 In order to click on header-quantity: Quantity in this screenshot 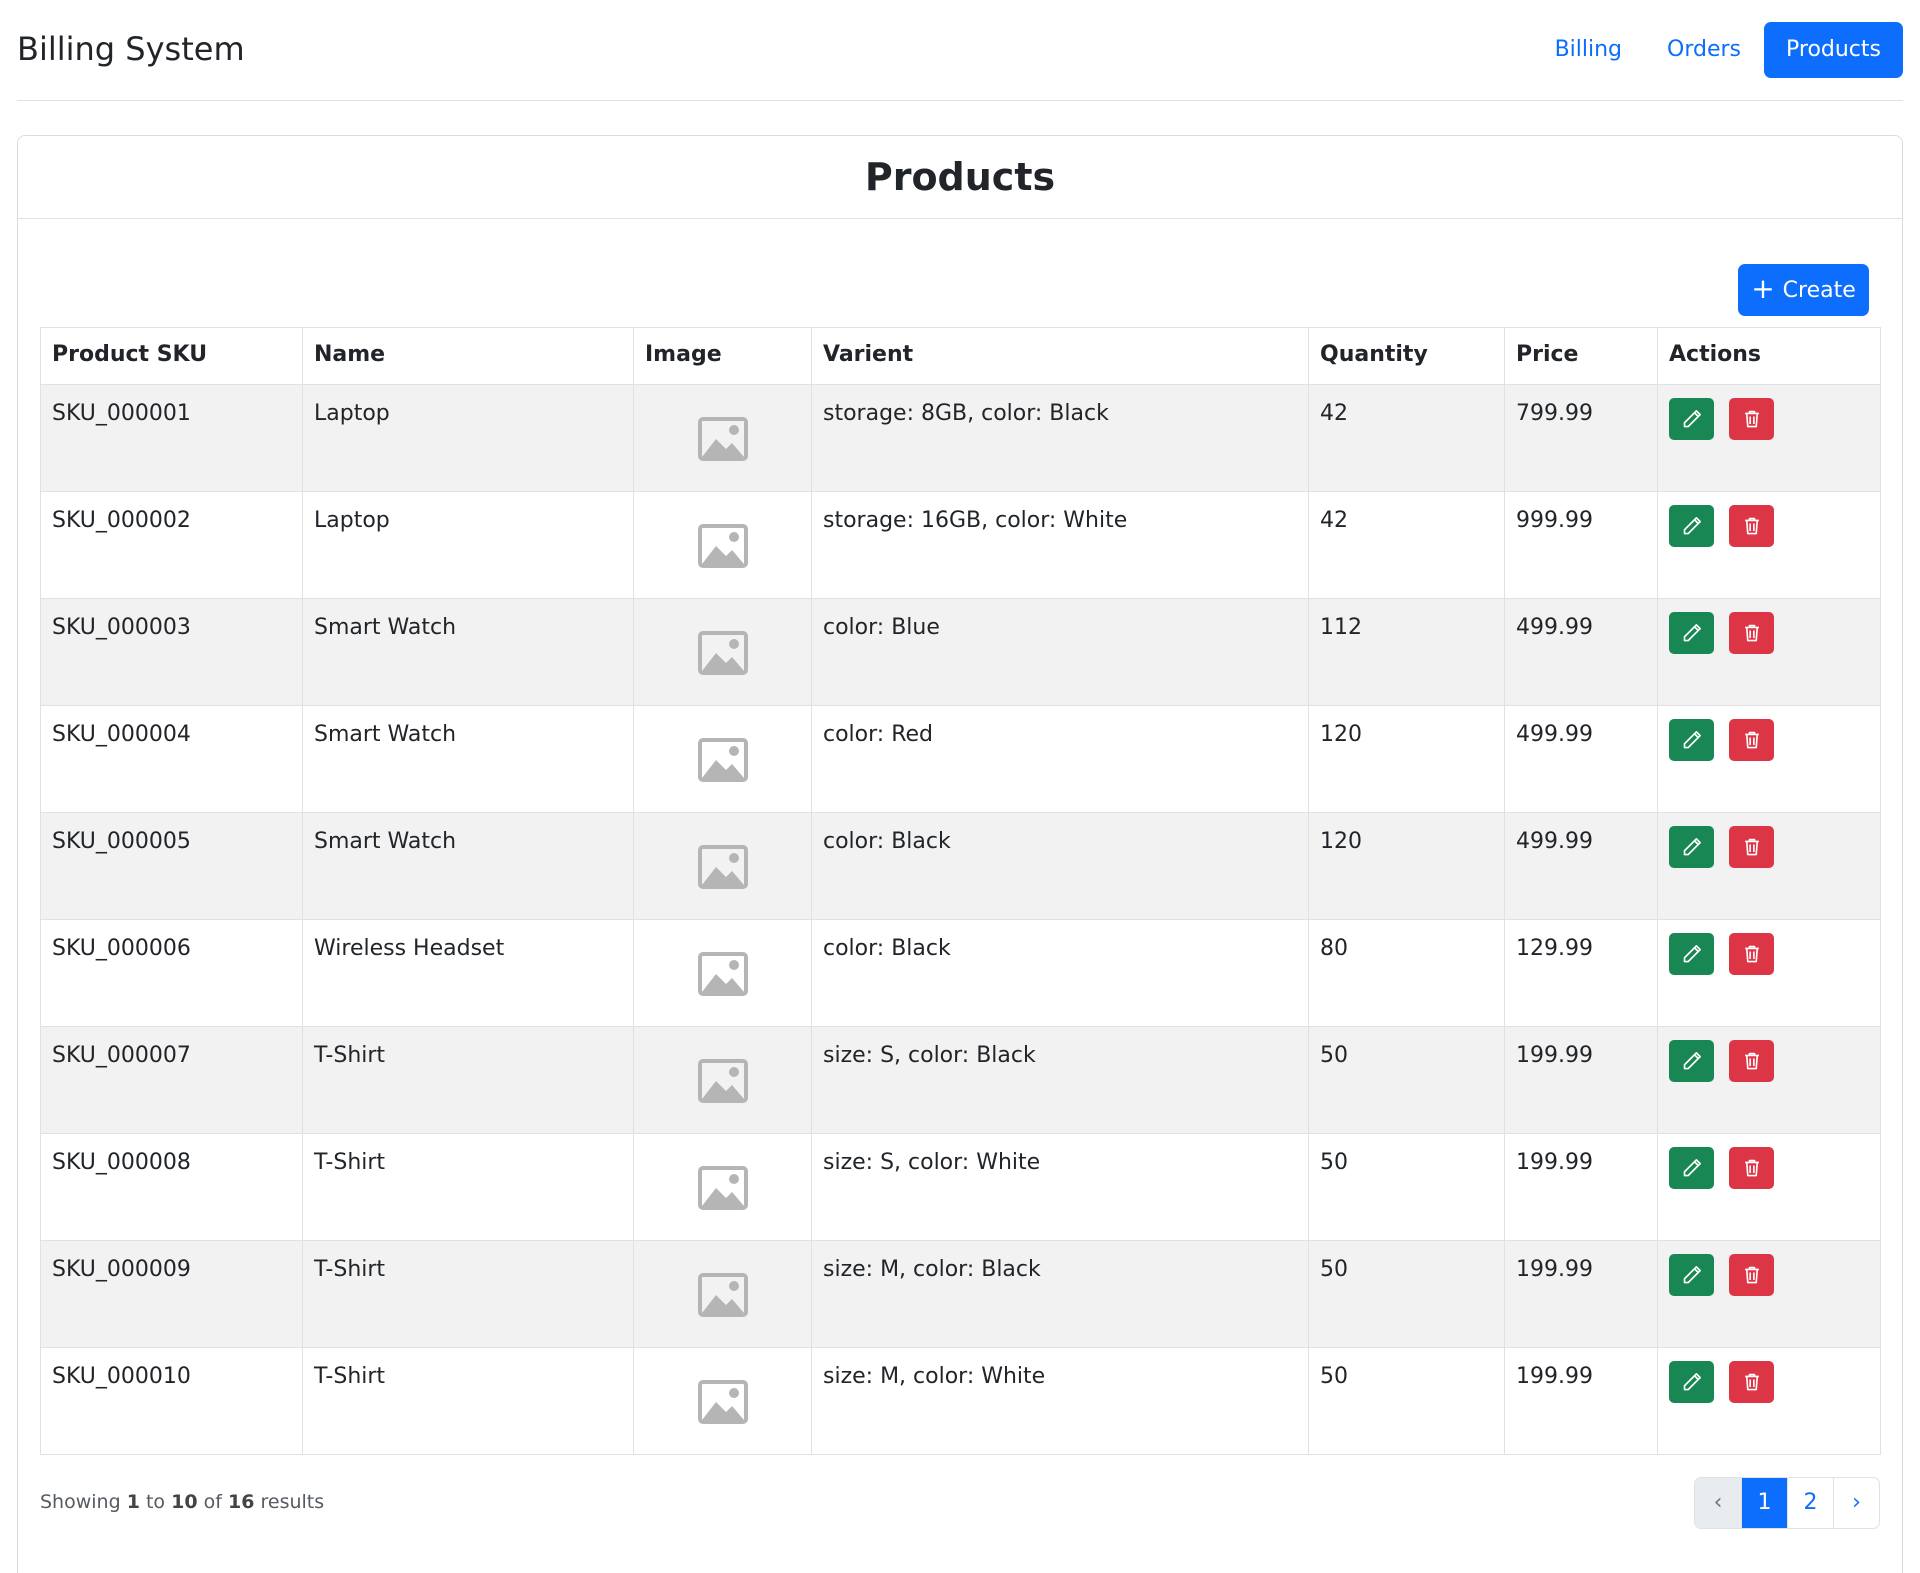, I will do `click(1406, 356)`.